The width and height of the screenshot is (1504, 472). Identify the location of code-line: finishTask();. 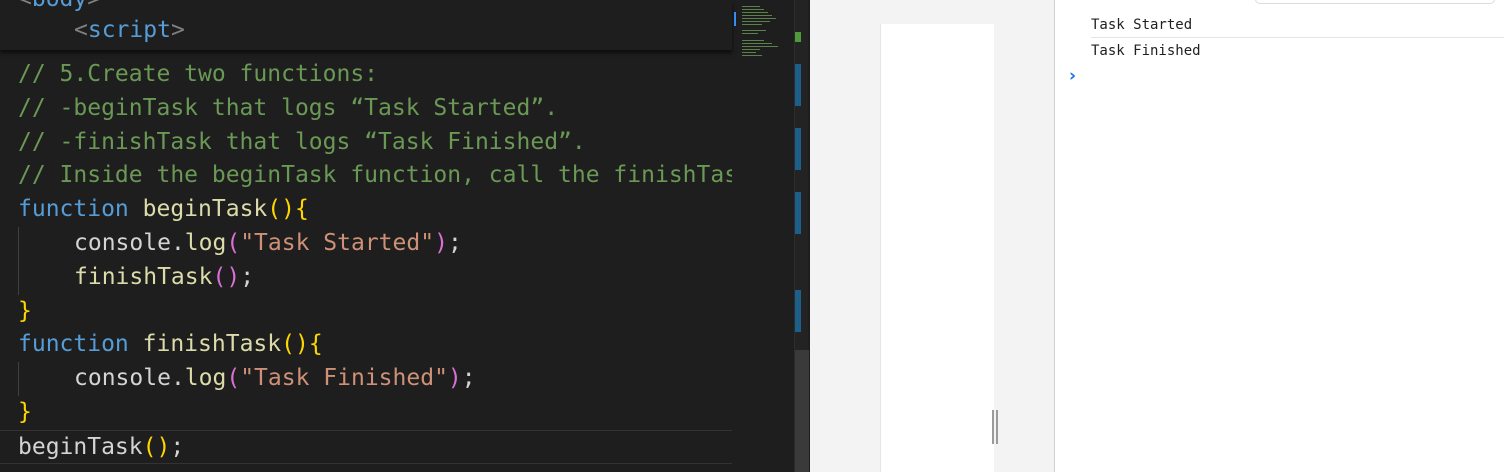
(366, 277).